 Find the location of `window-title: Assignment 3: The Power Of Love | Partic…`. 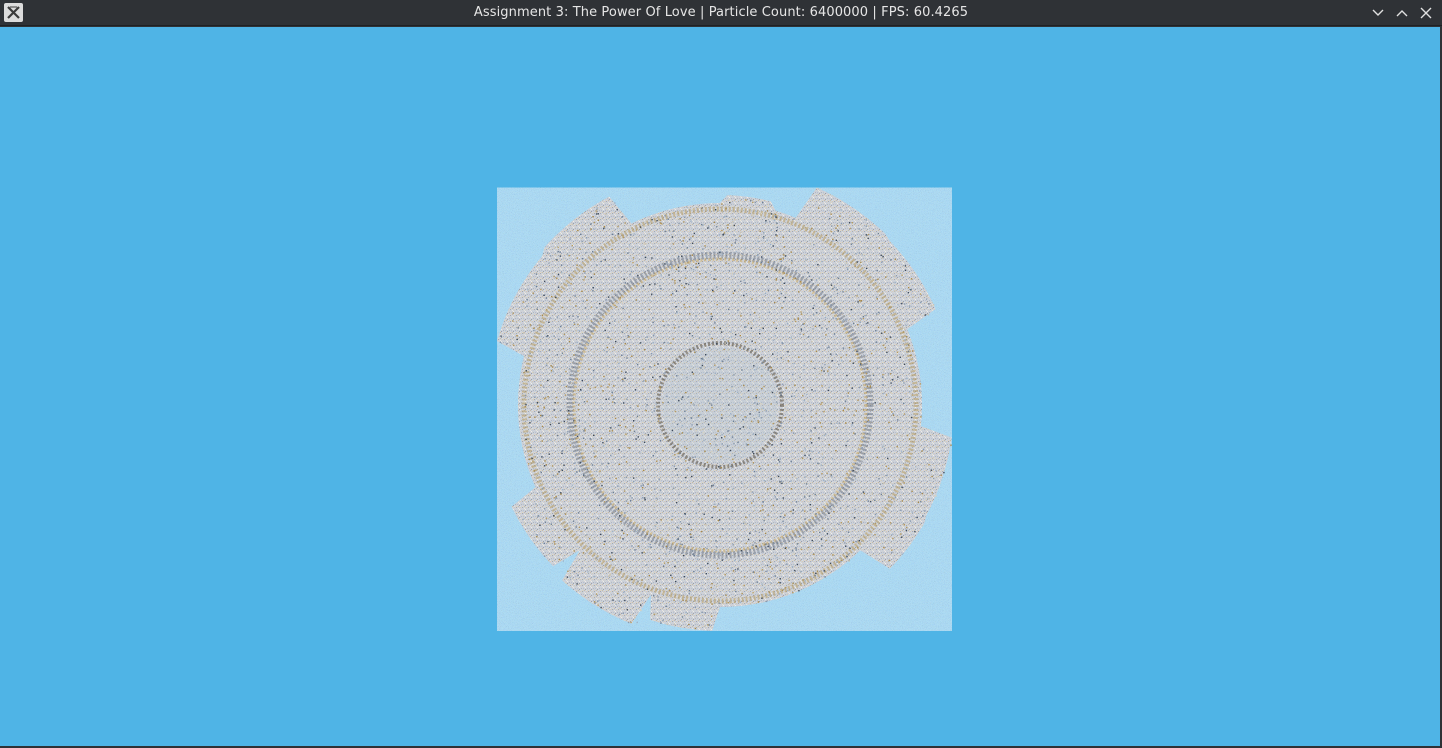

window-title: Assignment 3: The Power Of Love | Partic… is located at coordinates (721, 12).